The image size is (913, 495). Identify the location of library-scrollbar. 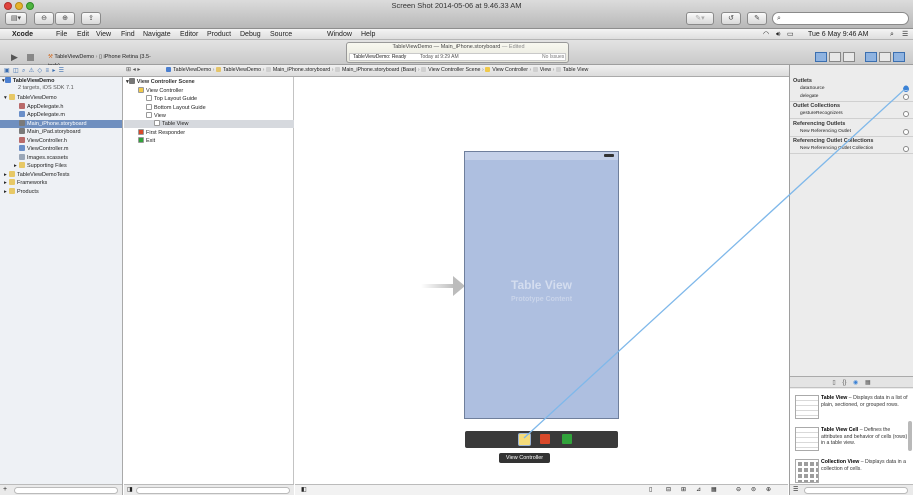
(910, 436).